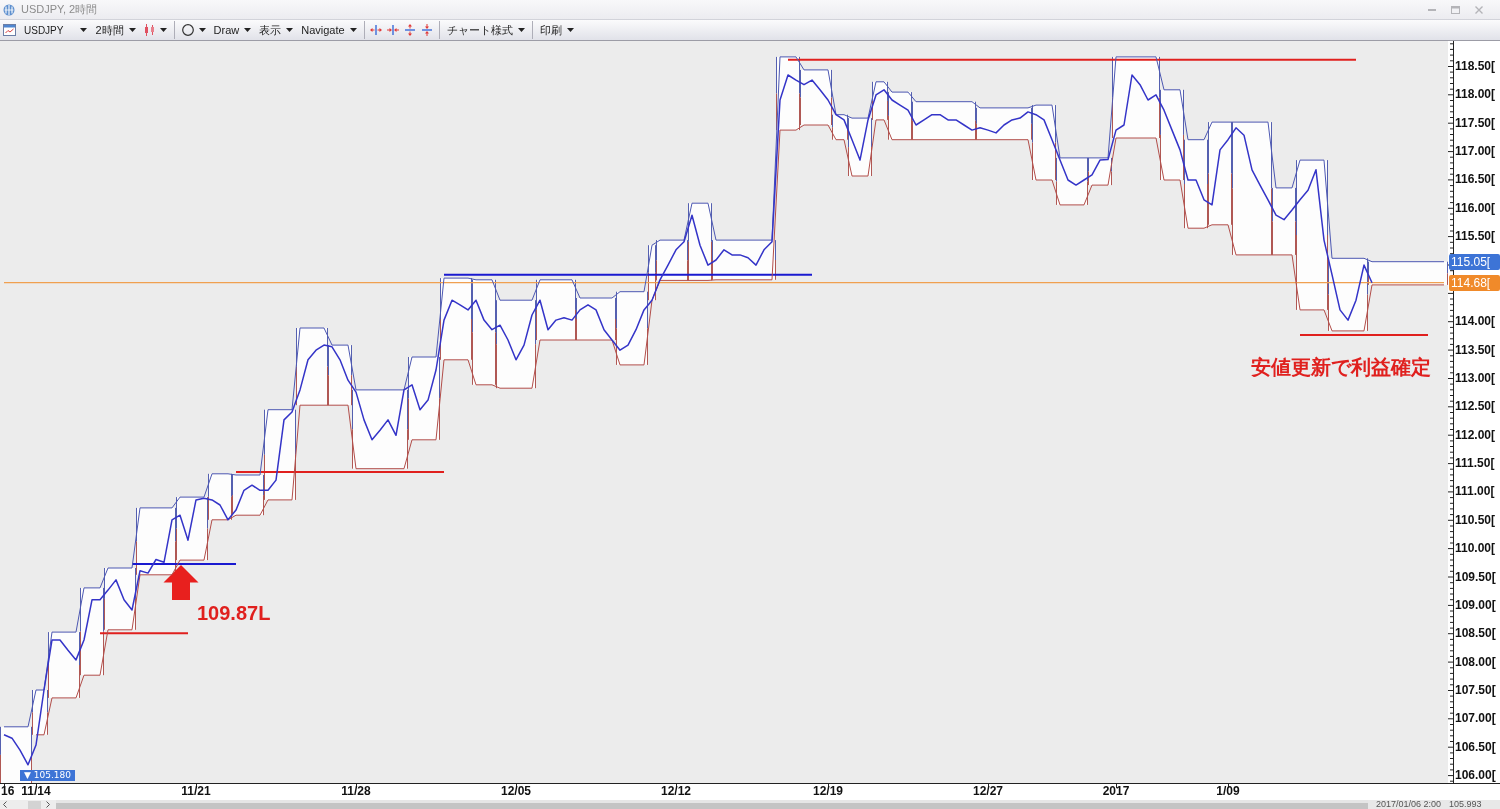  What do you see at coordinates (329, 30) in the screenshot?
I see `menu-dropdown: Navigate` at bounding box center [329, 30].